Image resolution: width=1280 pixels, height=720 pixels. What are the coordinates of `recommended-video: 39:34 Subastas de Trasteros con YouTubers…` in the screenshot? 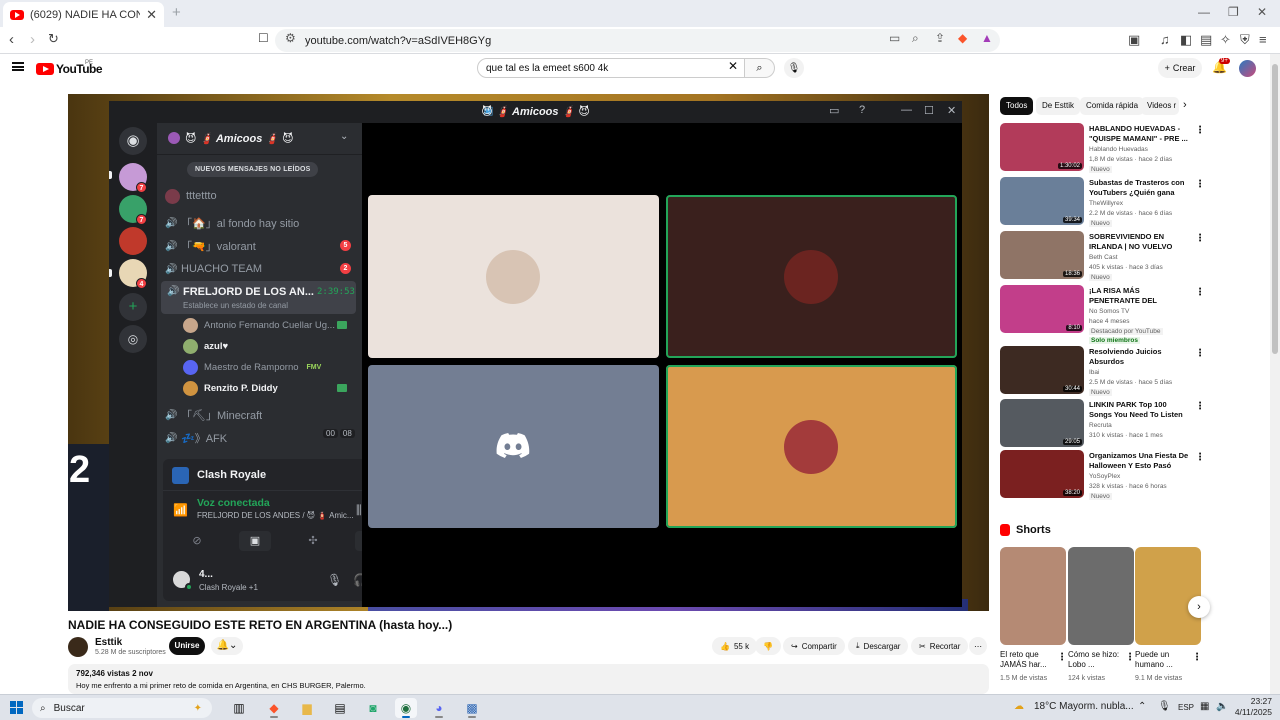 It's located at (1102, 202).